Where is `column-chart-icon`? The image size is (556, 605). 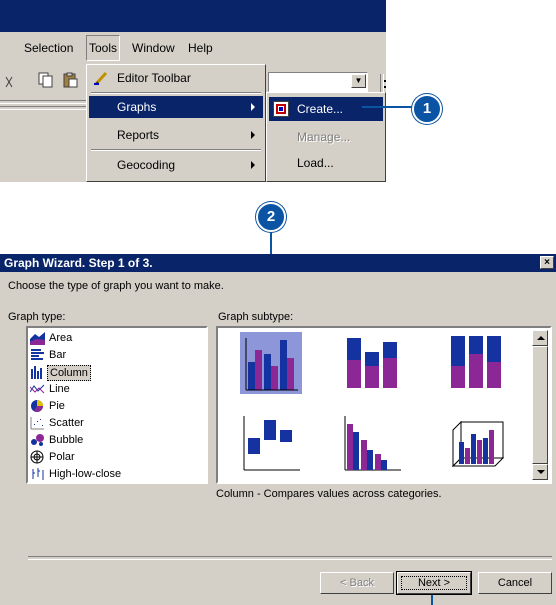 column-chart-icon is located at coordinates (36, 372).